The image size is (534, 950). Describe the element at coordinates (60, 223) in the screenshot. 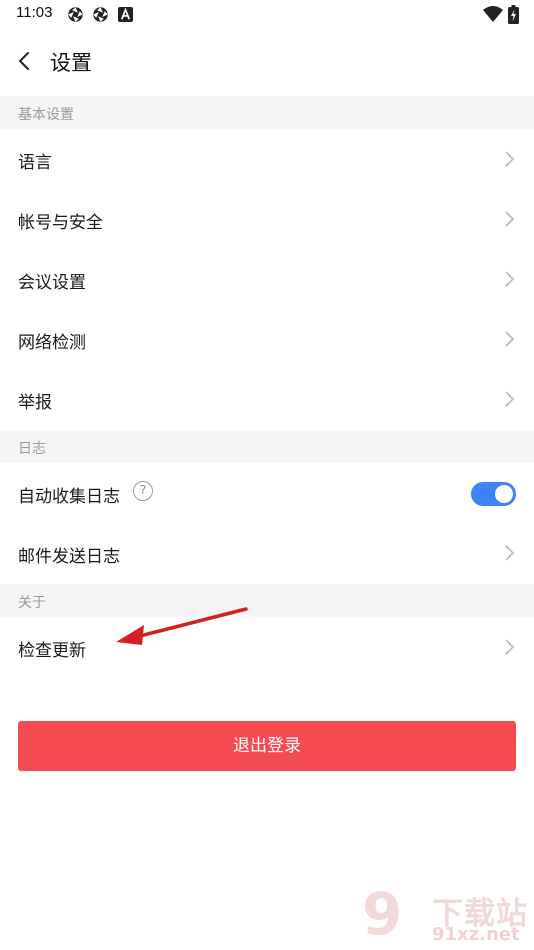

I see `settings-item-label: 帐号与安全` at that location.